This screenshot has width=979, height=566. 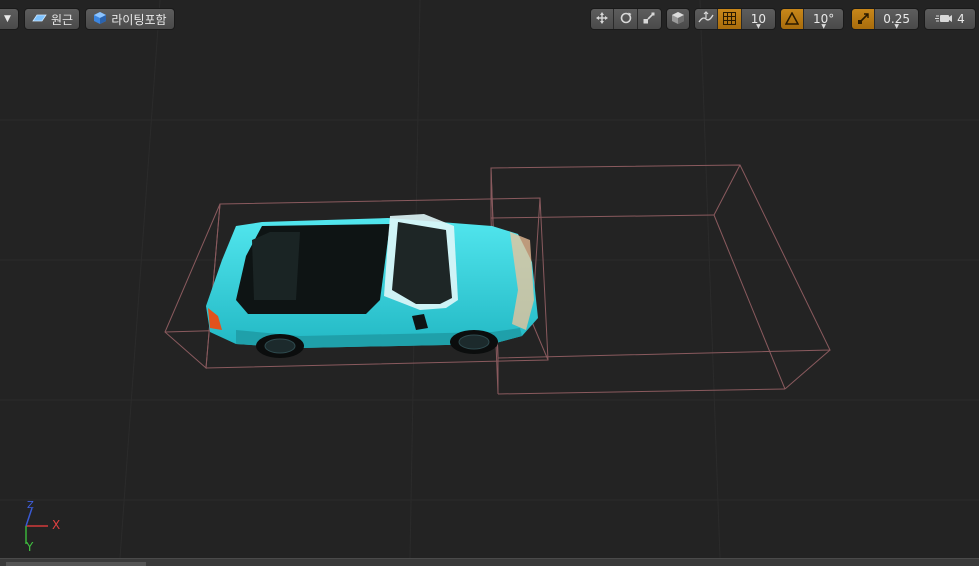 I want to click on surface-snap-button, so click(x=707, y=19).